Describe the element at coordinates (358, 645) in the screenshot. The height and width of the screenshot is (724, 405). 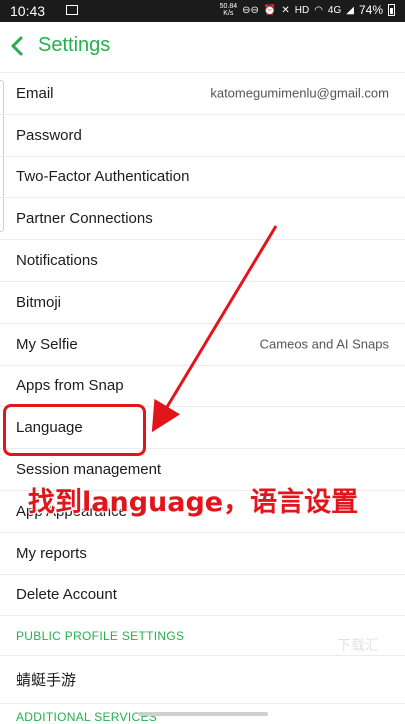
I see `watermark: 下载汇` at that location.